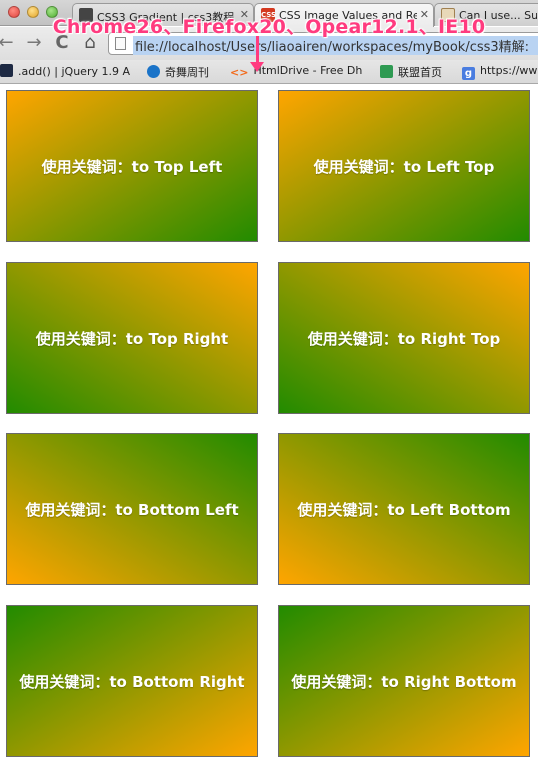  I want to click on grid-icon, so click(386, 71).